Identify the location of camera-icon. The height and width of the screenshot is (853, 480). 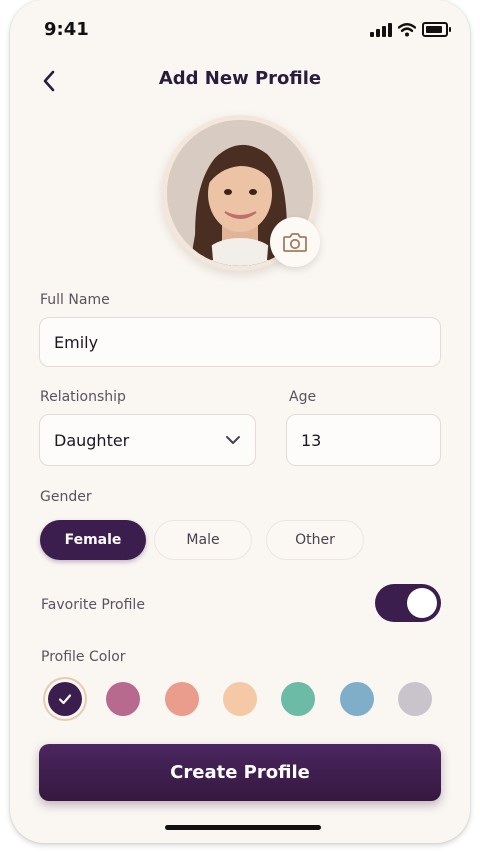
(295, 242).